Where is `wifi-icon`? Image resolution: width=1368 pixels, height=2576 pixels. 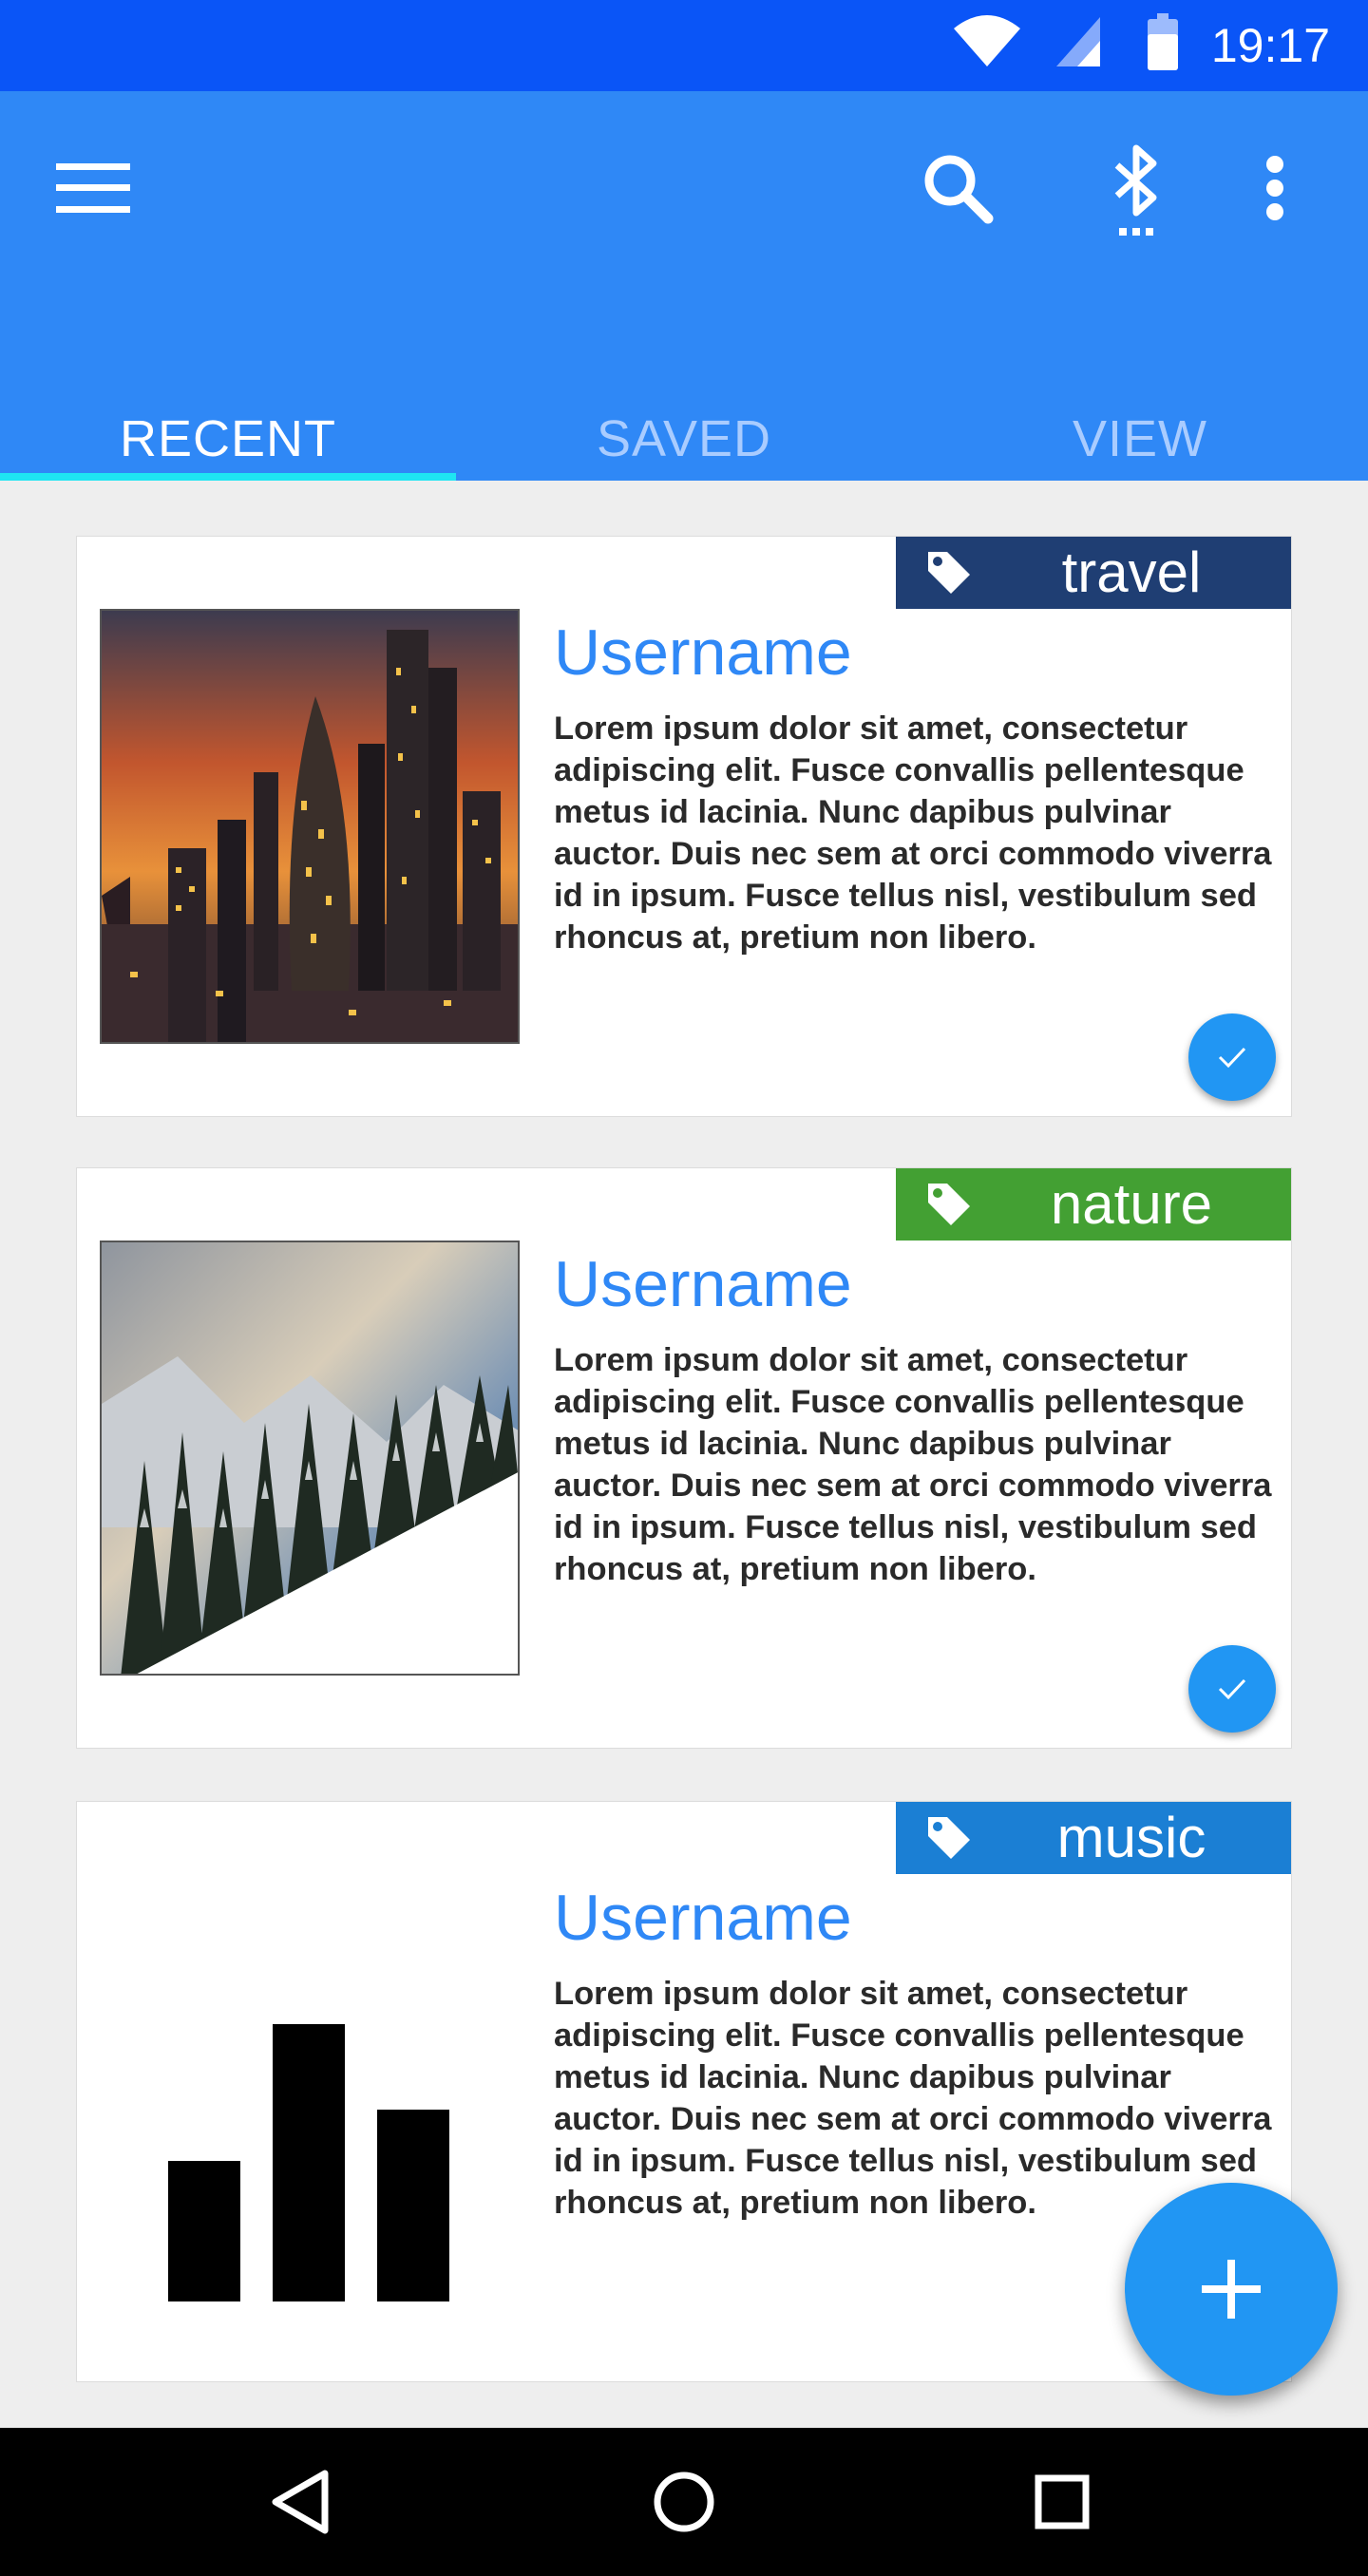 wifi-icon is located at coordinates (987, 44).